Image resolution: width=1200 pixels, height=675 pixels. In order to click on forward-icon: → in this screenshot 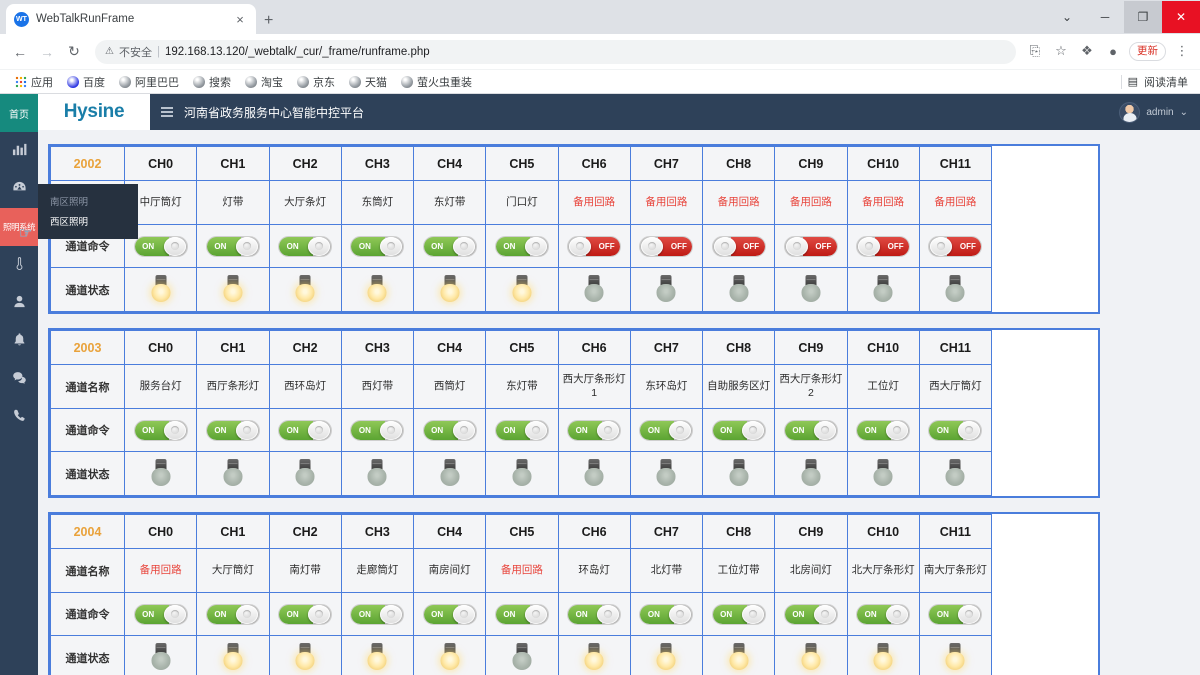, I will do `click(47, 52)`.